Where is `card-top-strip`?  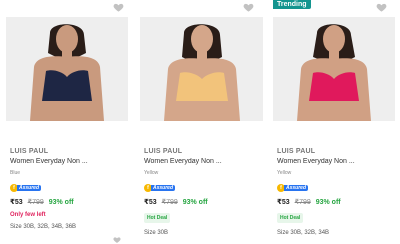
card-top-strip is located at coordinates (67, 8).